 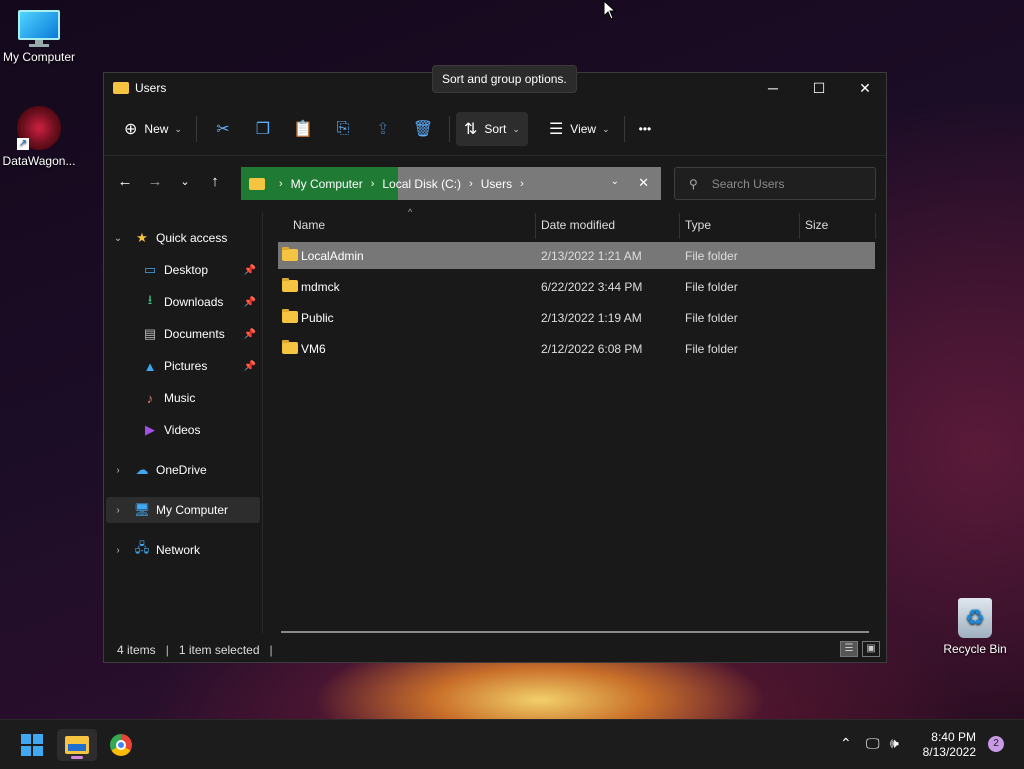 I want to click on item-count: 4 items, so click(x=136, y=650).